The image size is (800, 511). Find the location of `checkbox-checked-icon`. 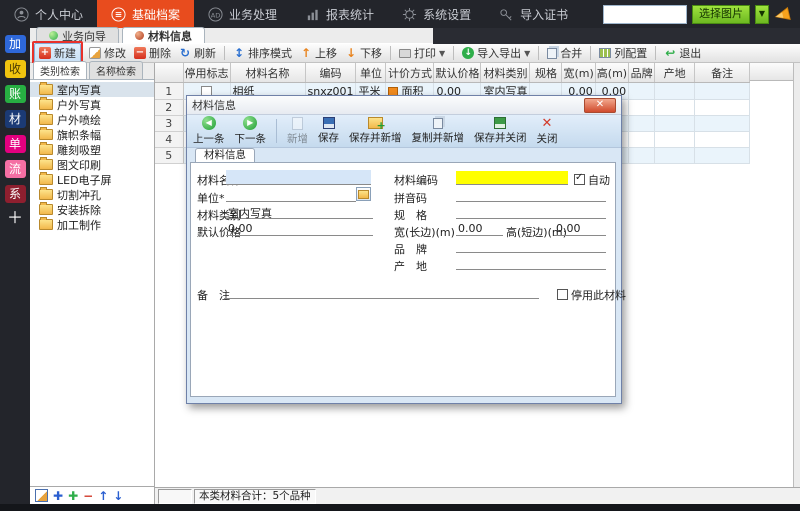

checkbox-checked-icon is located at coordinates (579, 178).